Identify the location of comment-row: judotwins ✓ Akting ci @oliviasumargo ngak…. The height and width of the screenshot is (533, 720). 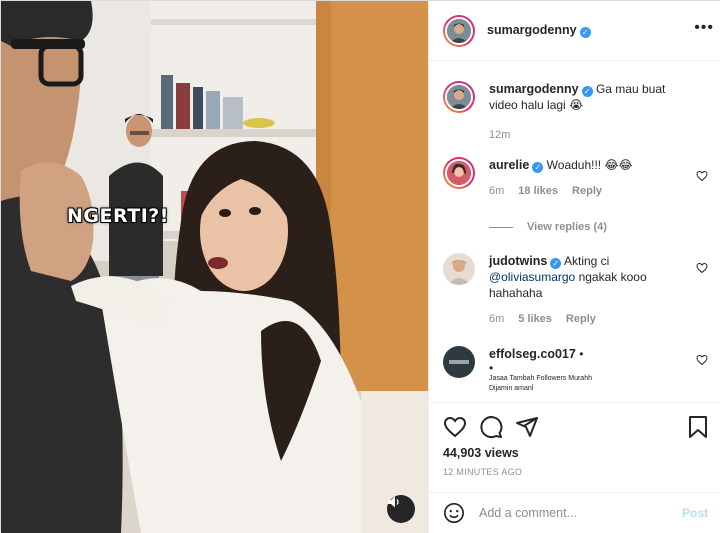
(568, 290).